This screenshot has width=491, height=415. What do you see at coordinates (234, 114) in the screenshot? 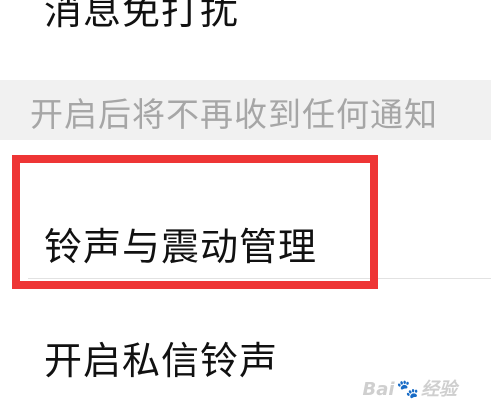
I see `do-not-disturb-hint: 开启后将不再收到任何通知` at bounding box center [234, 114].